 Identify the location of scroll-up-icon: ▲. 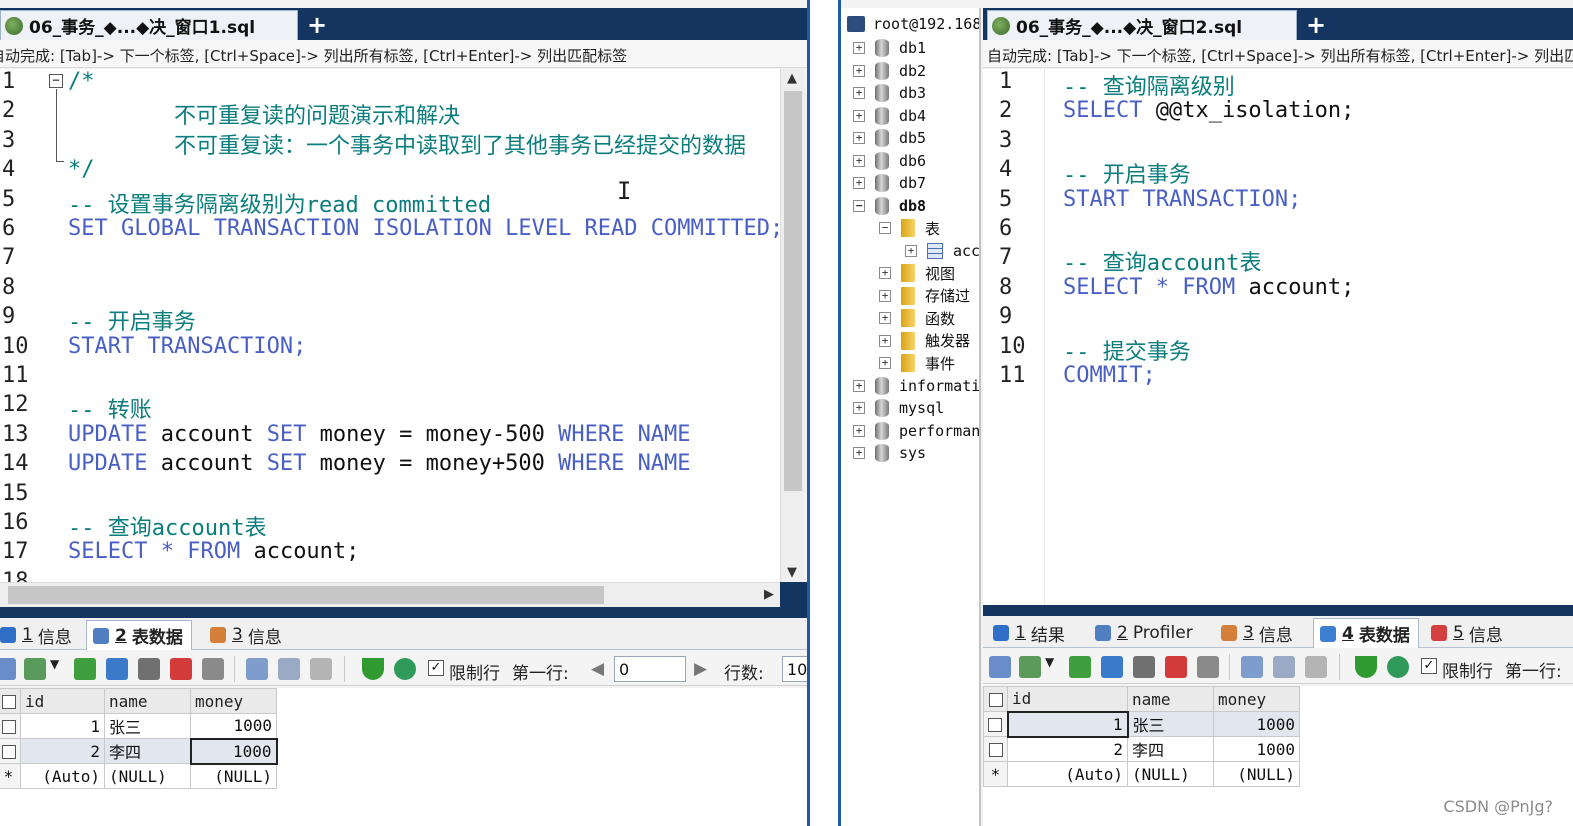
(792, 78).